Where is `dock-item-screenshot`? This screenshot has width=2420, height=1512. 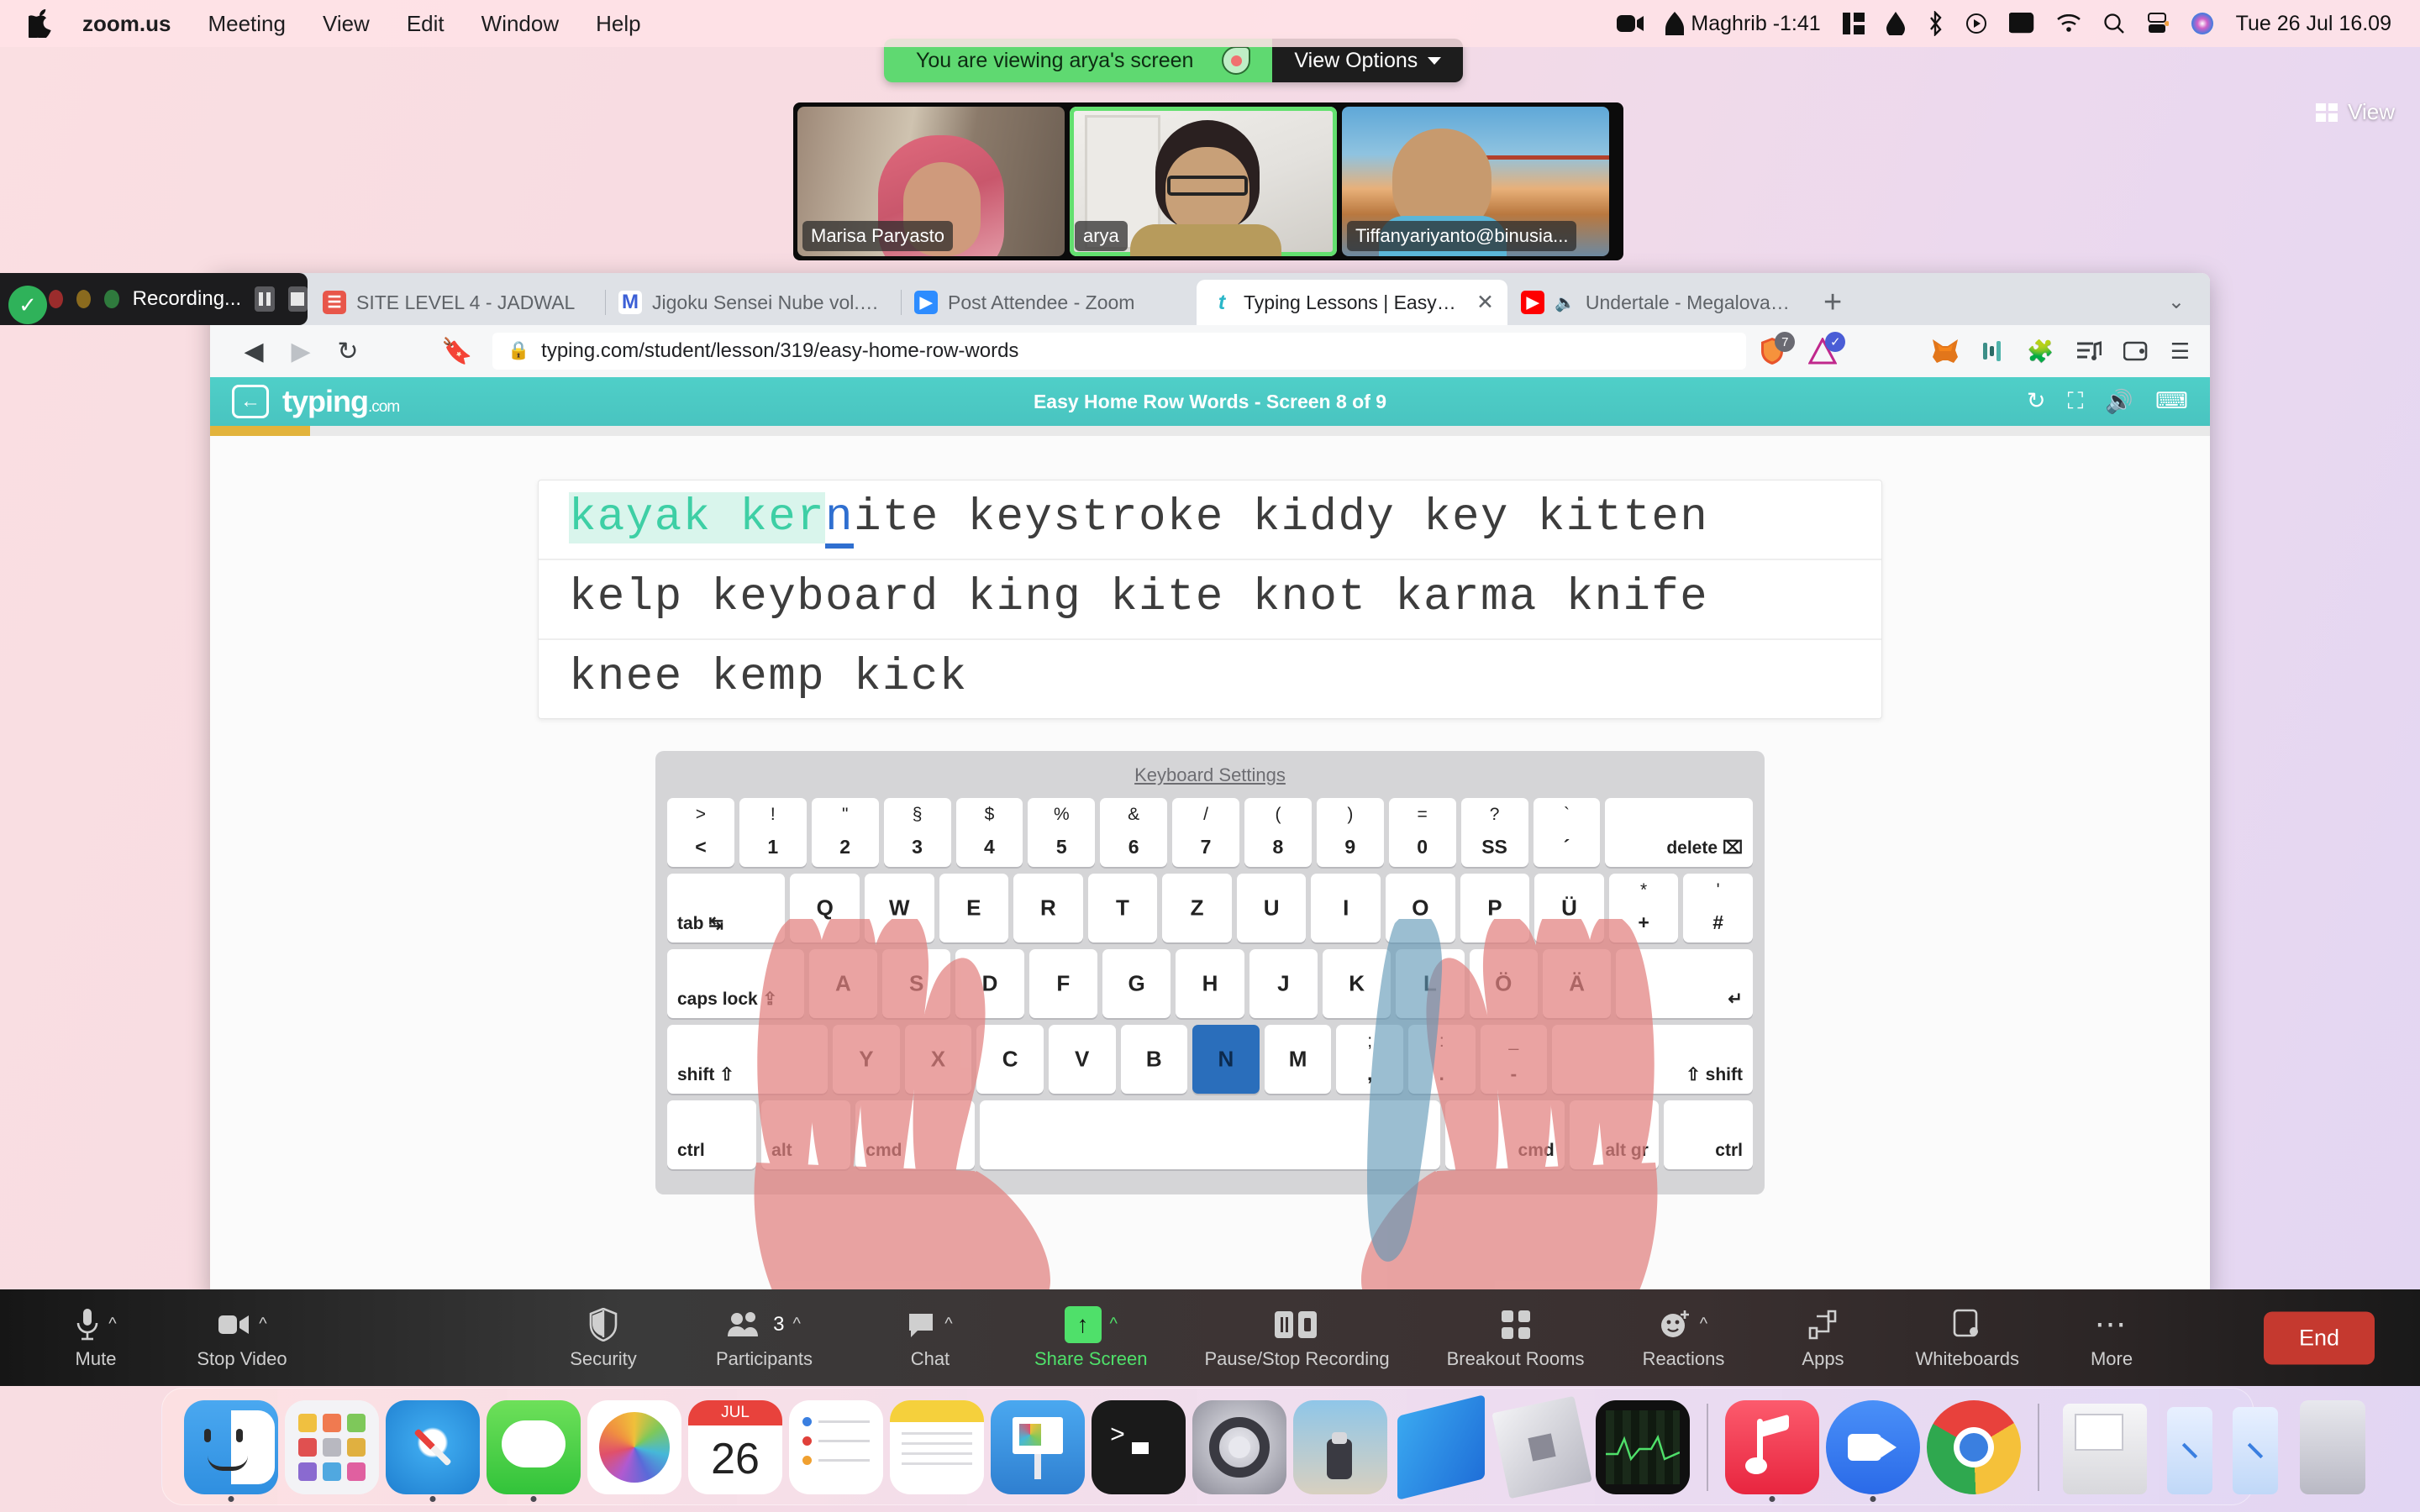 dock-item-screenshot is located at coordinates (1340, 1447).